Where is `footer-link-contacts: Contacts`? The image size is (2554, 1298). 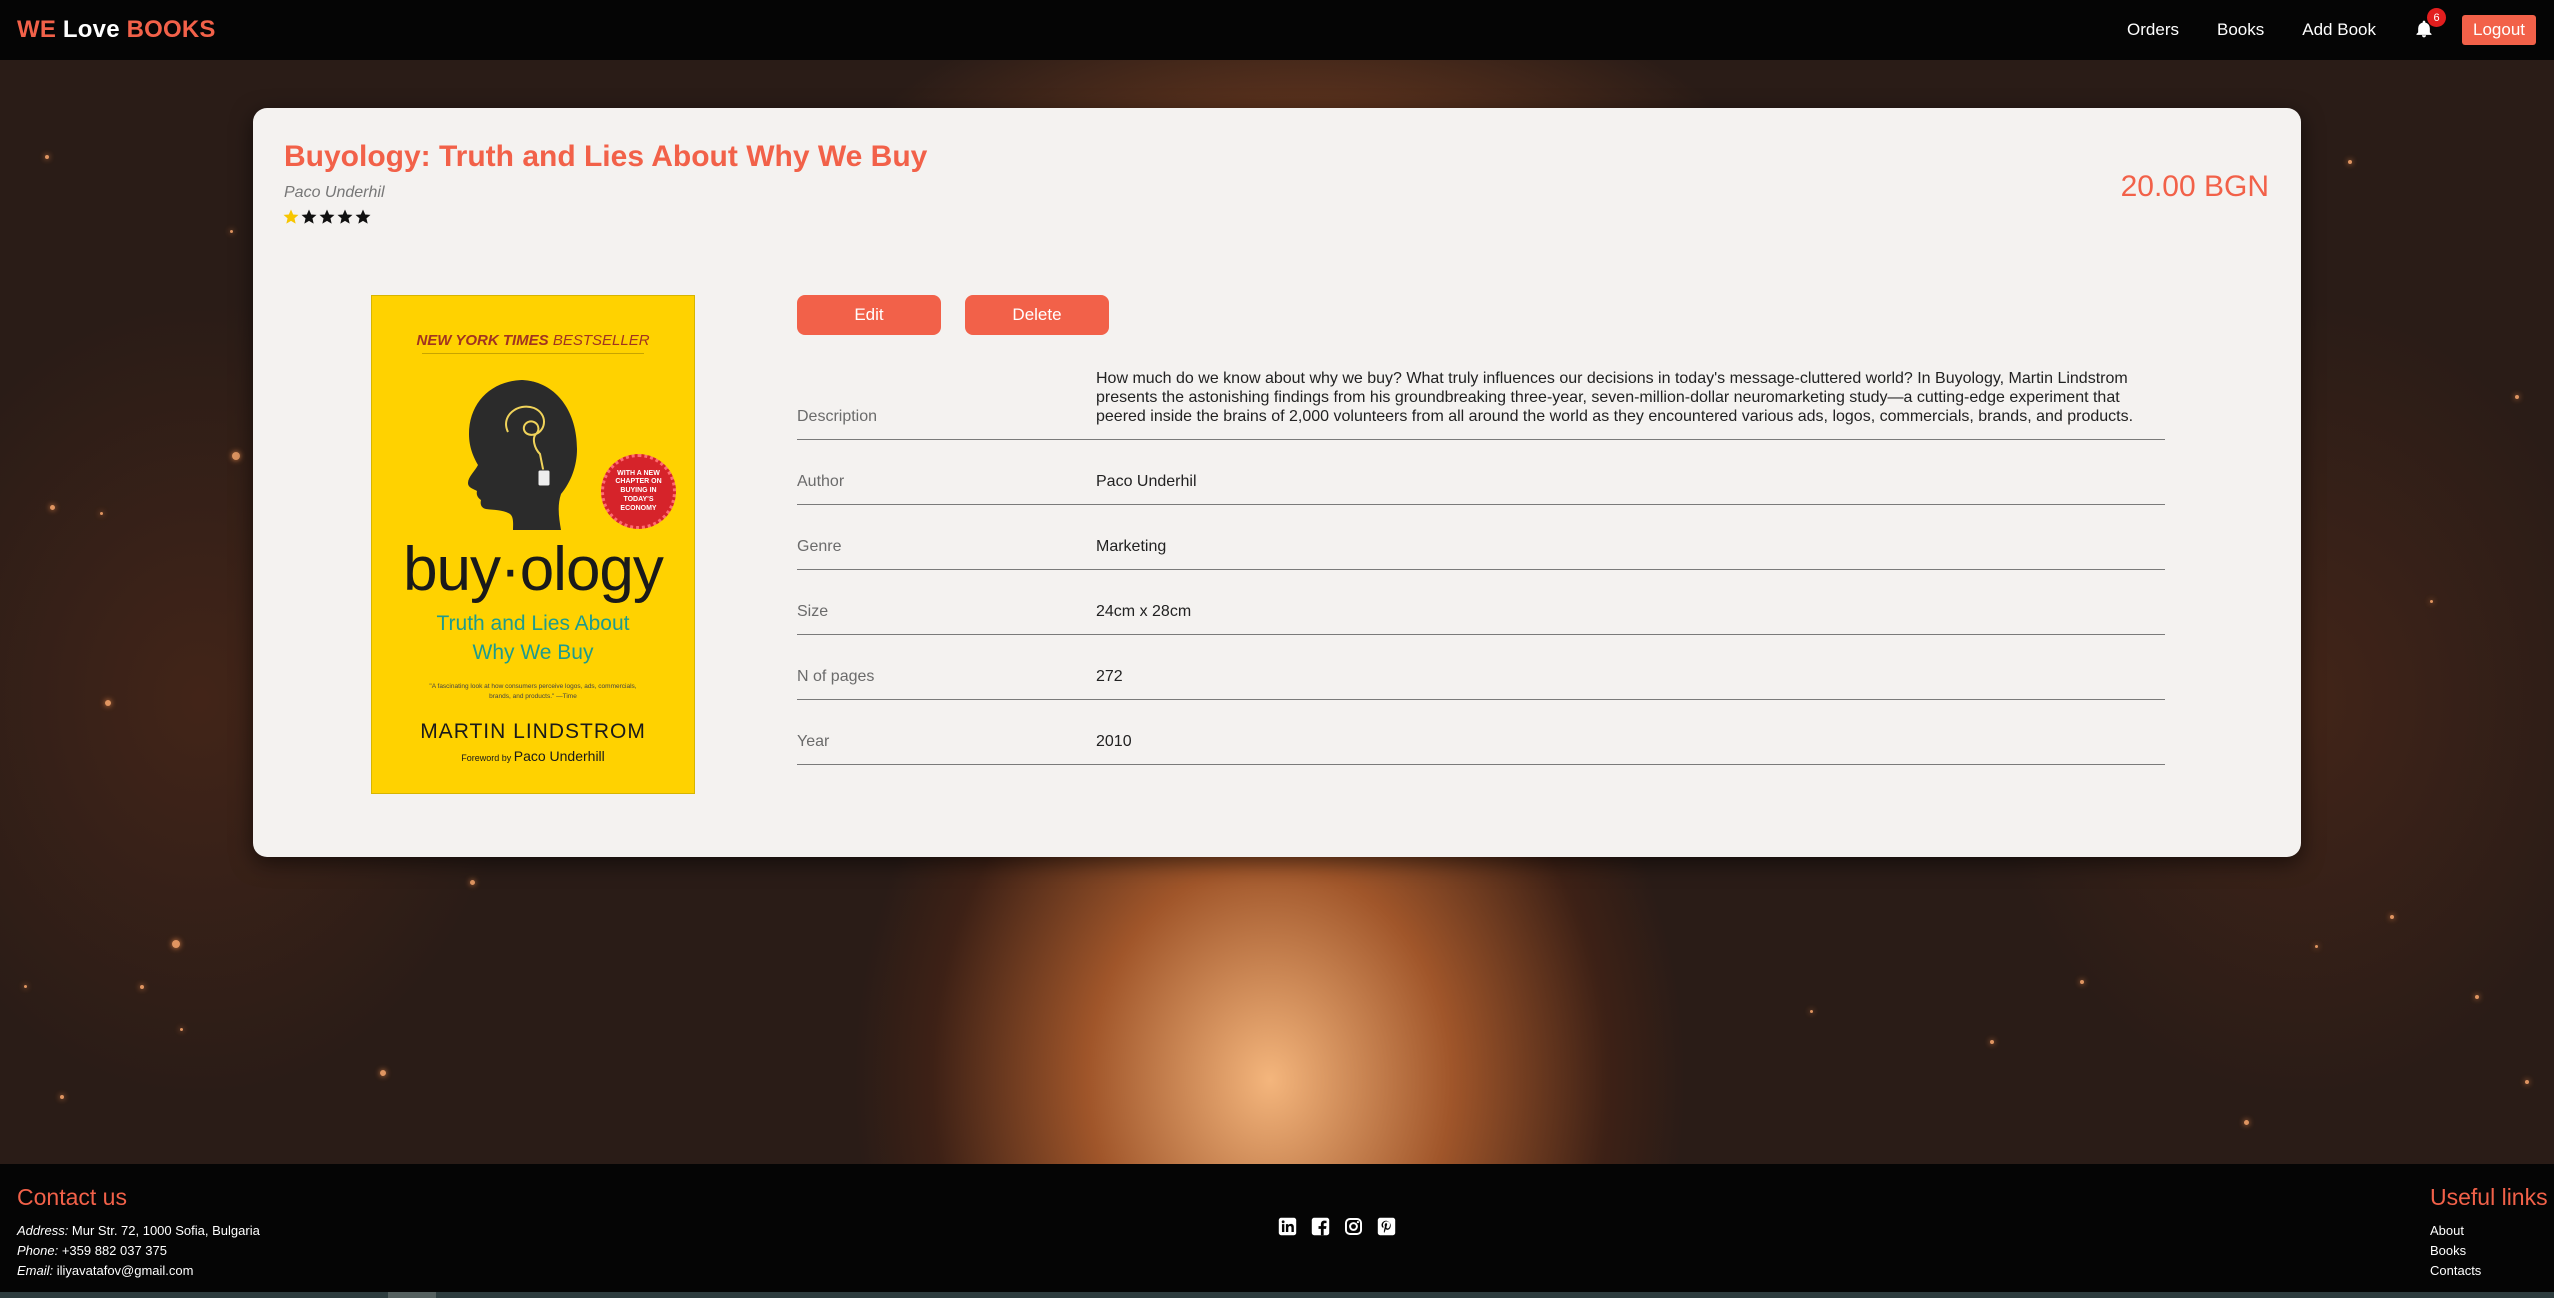 footer-link-contacts: Contacts is located at coordinates (2489, 1271).